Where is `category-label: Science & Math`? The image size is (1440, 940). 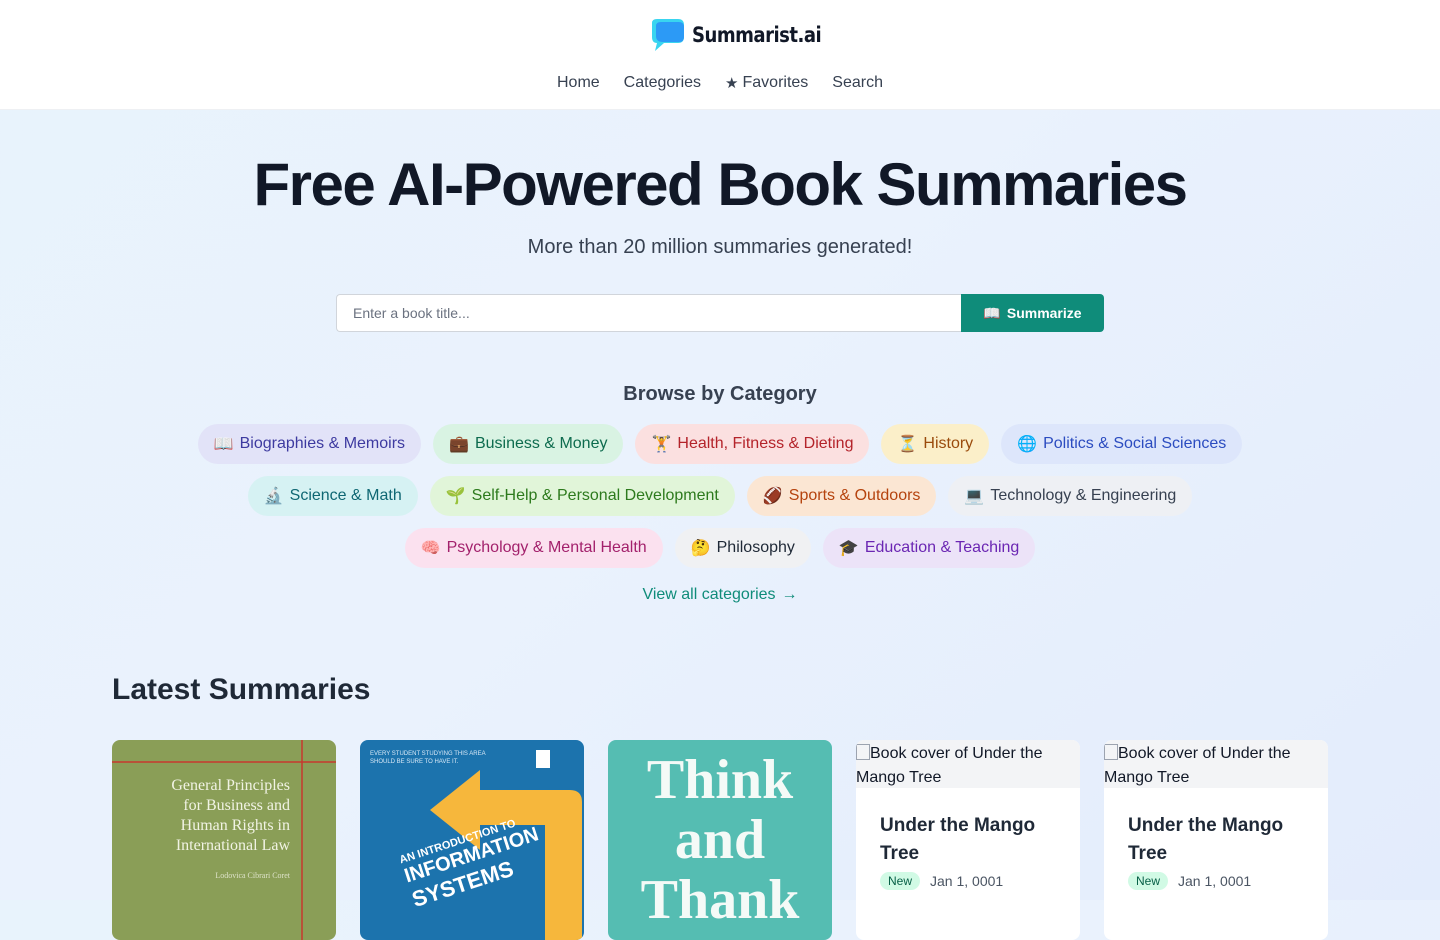 category-label: Science & Math is located at coordinates (345, 495).